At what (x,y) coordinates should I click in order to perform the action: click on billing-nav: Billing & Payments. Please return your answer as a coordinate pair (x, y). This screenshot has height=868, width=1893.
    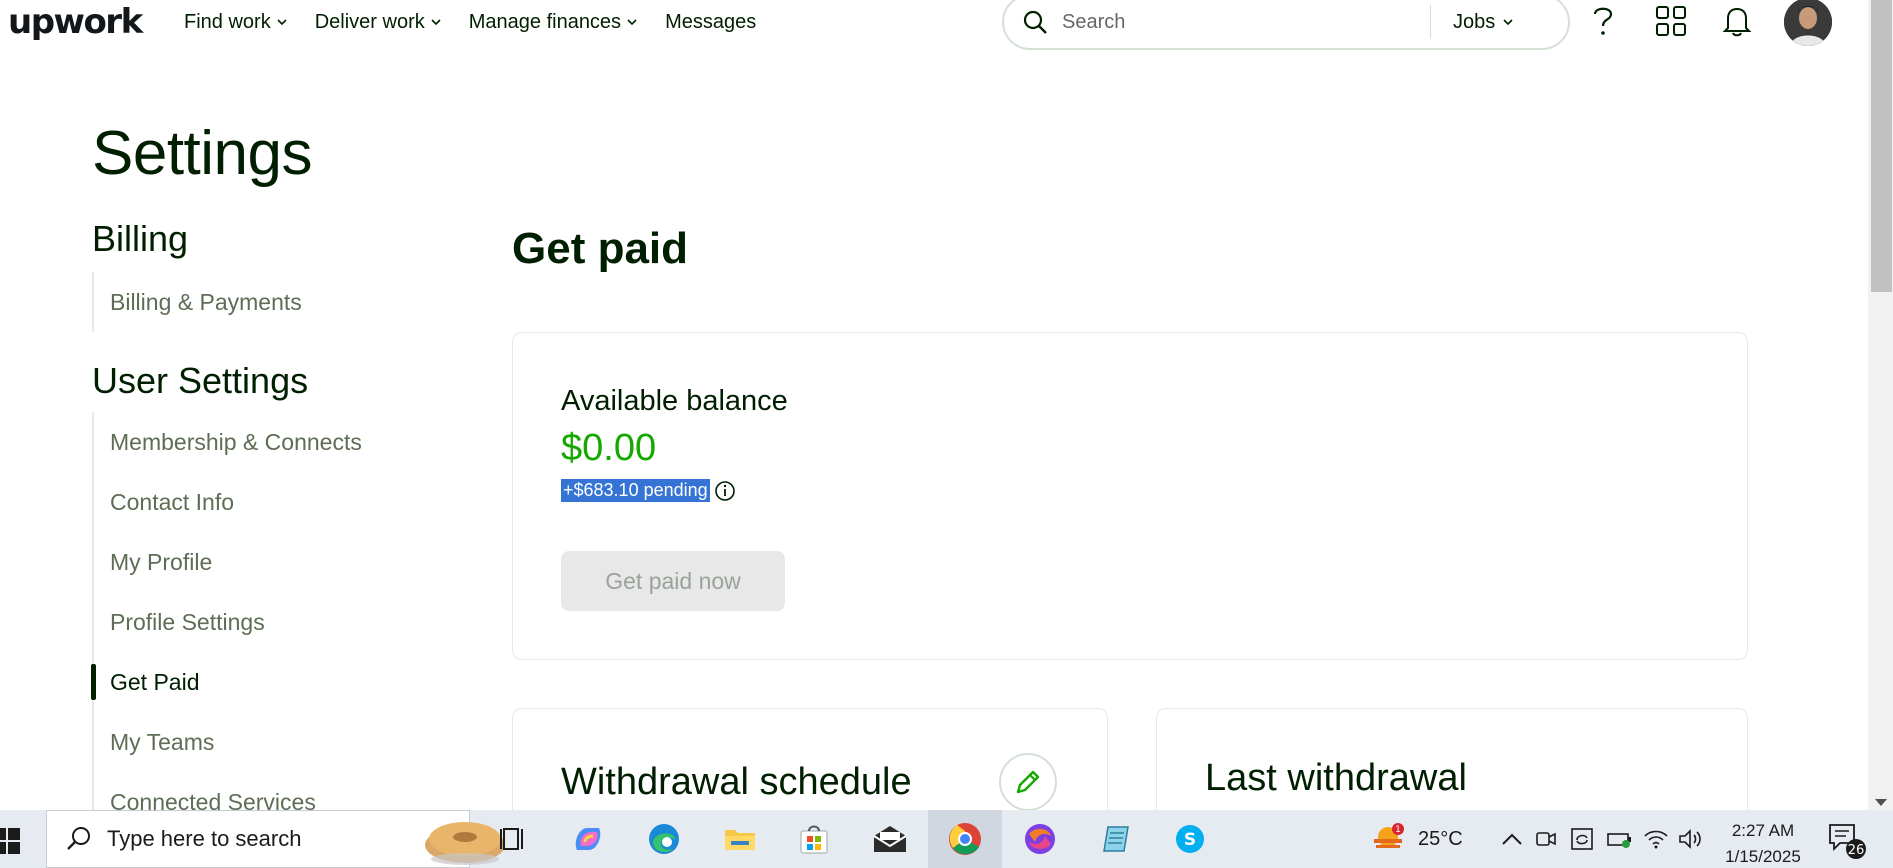
    Looking at the image, I should click on (197, 302).